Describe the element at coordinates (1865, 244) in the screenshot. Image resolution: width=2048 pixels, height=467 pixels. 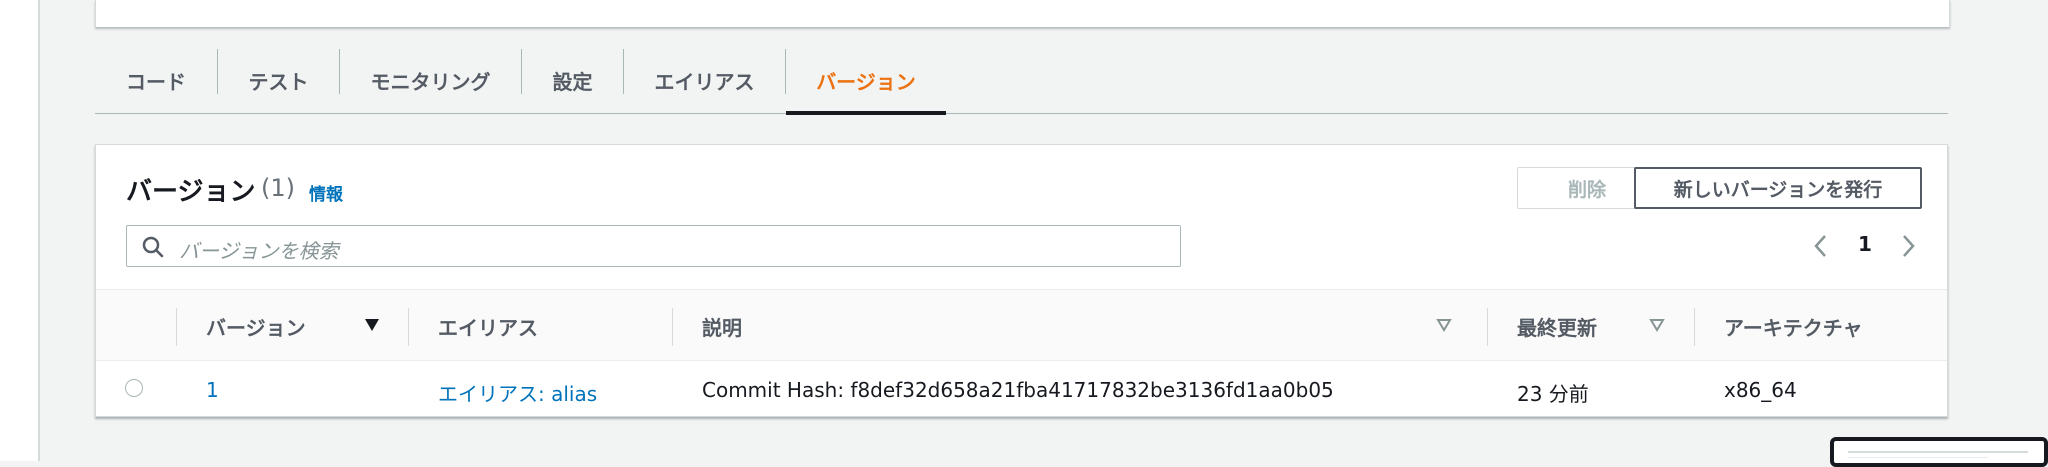
I see `page-number: 1` at that location.